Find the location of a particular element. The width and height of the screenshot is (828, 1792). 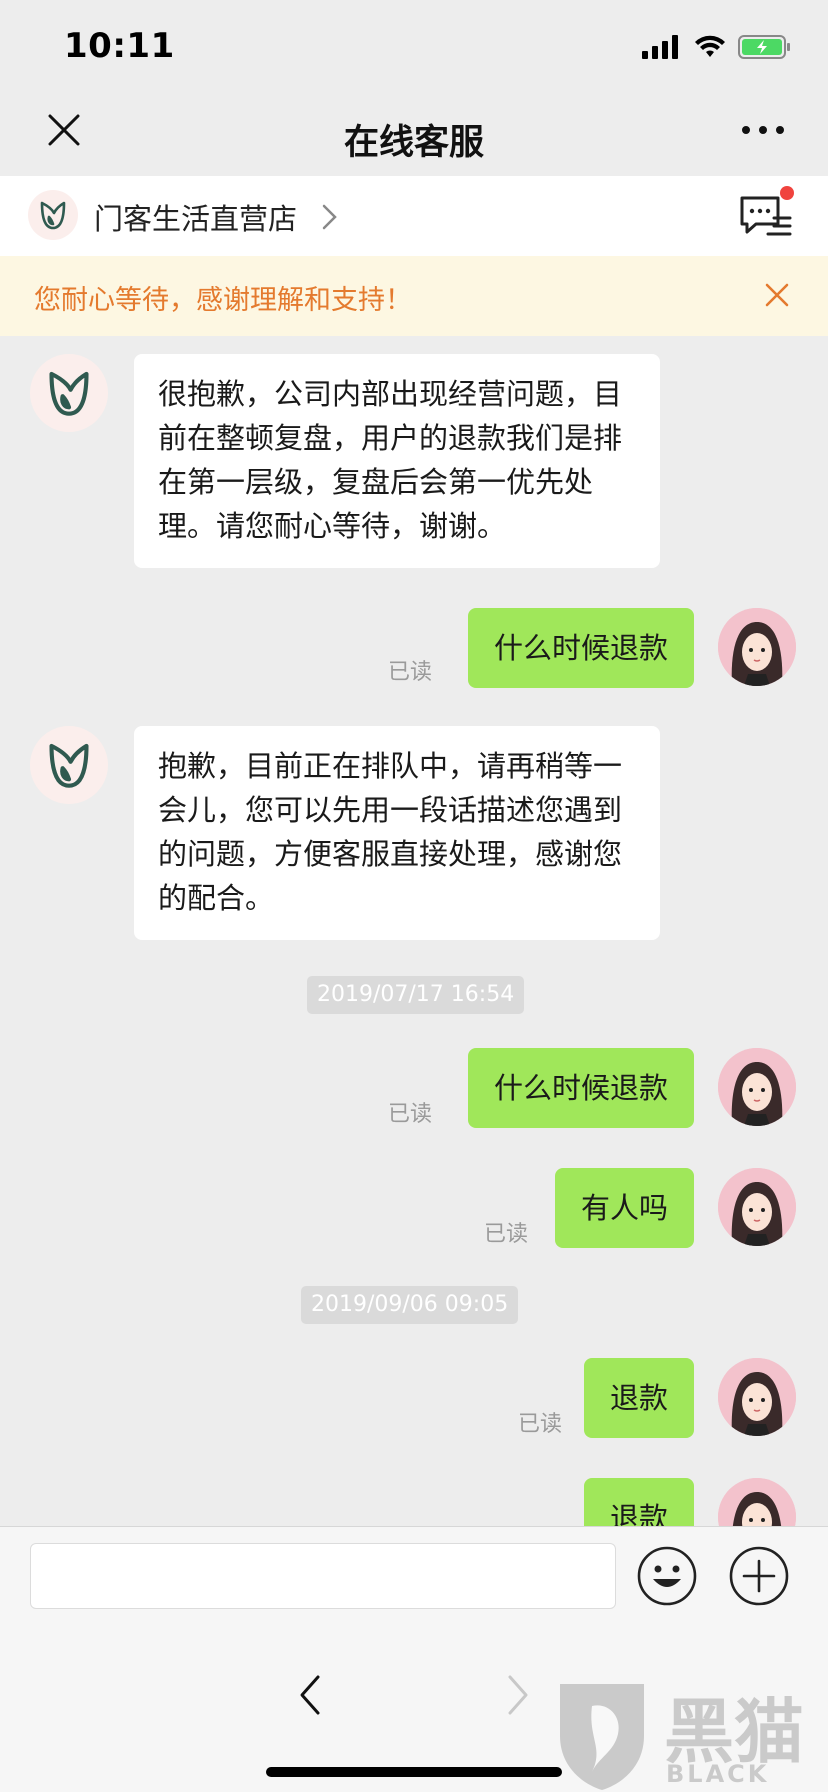

timestamp: 2019/09/06 09:05 is located at coordinates (410, 1305).